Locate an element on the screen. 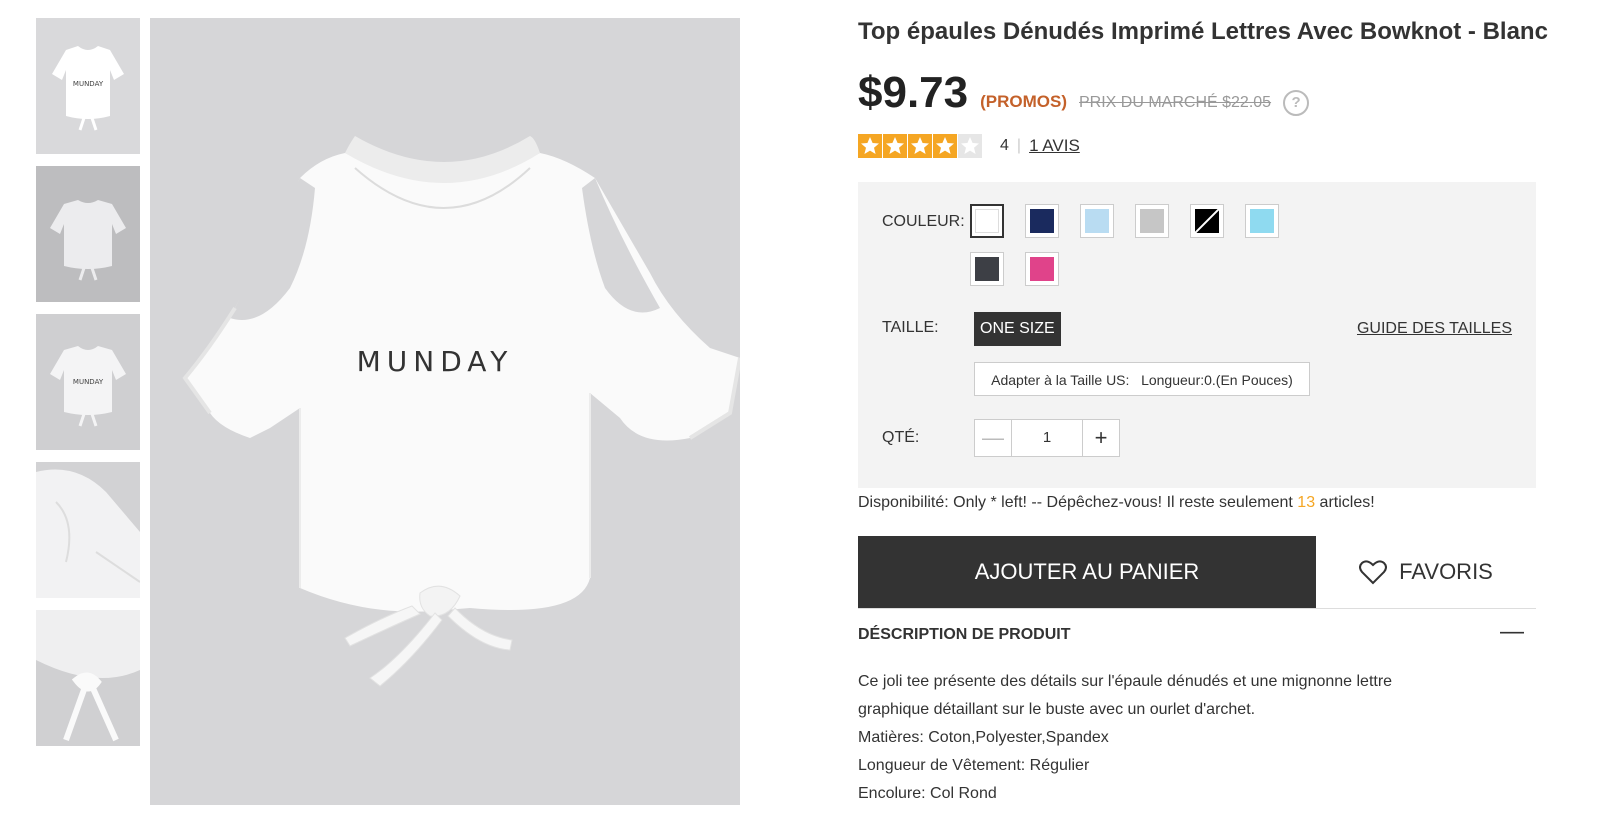 The height and width of the screenshot is (824, 1600). thumbnail-bow is located at coordinates (88, 678).